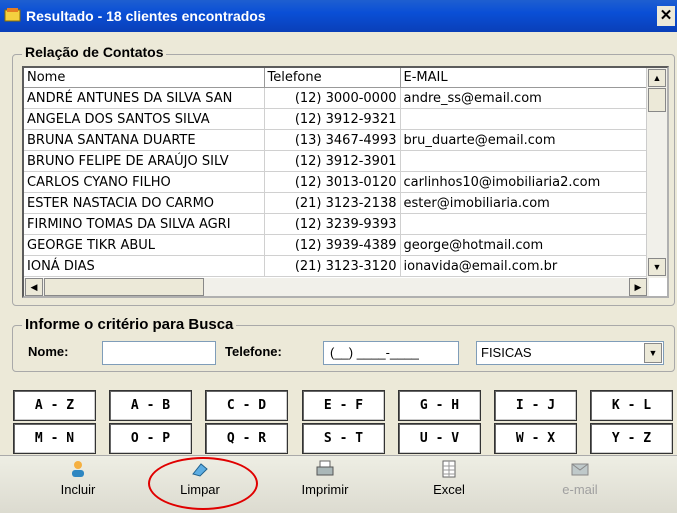  I want to click on contacts-book-icon, so click(12, 15).